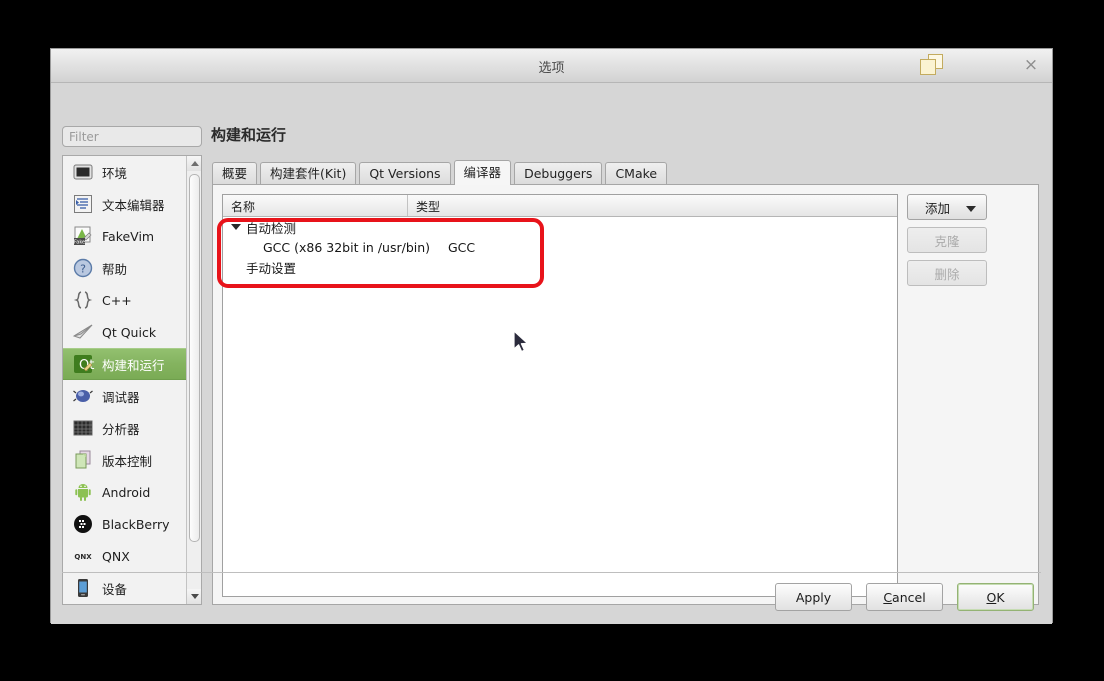  I want to click on cancel-button: Cancel, so click(904, 597).